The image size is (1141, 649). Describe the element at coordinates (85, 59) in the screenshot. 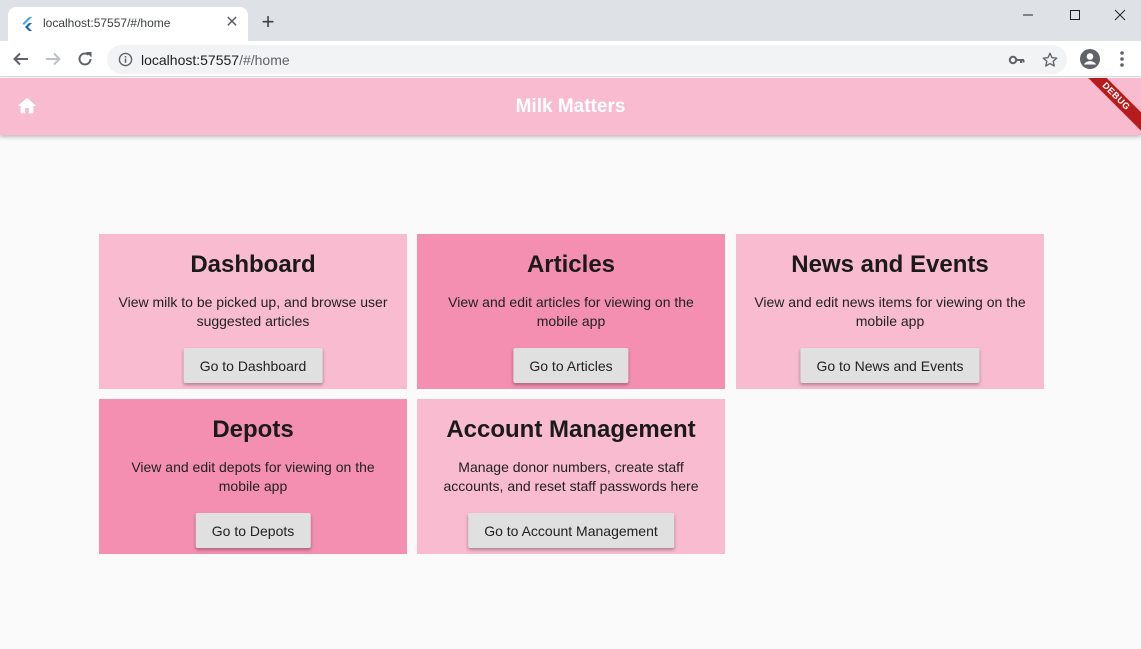

I see `reload-icon` at that location.